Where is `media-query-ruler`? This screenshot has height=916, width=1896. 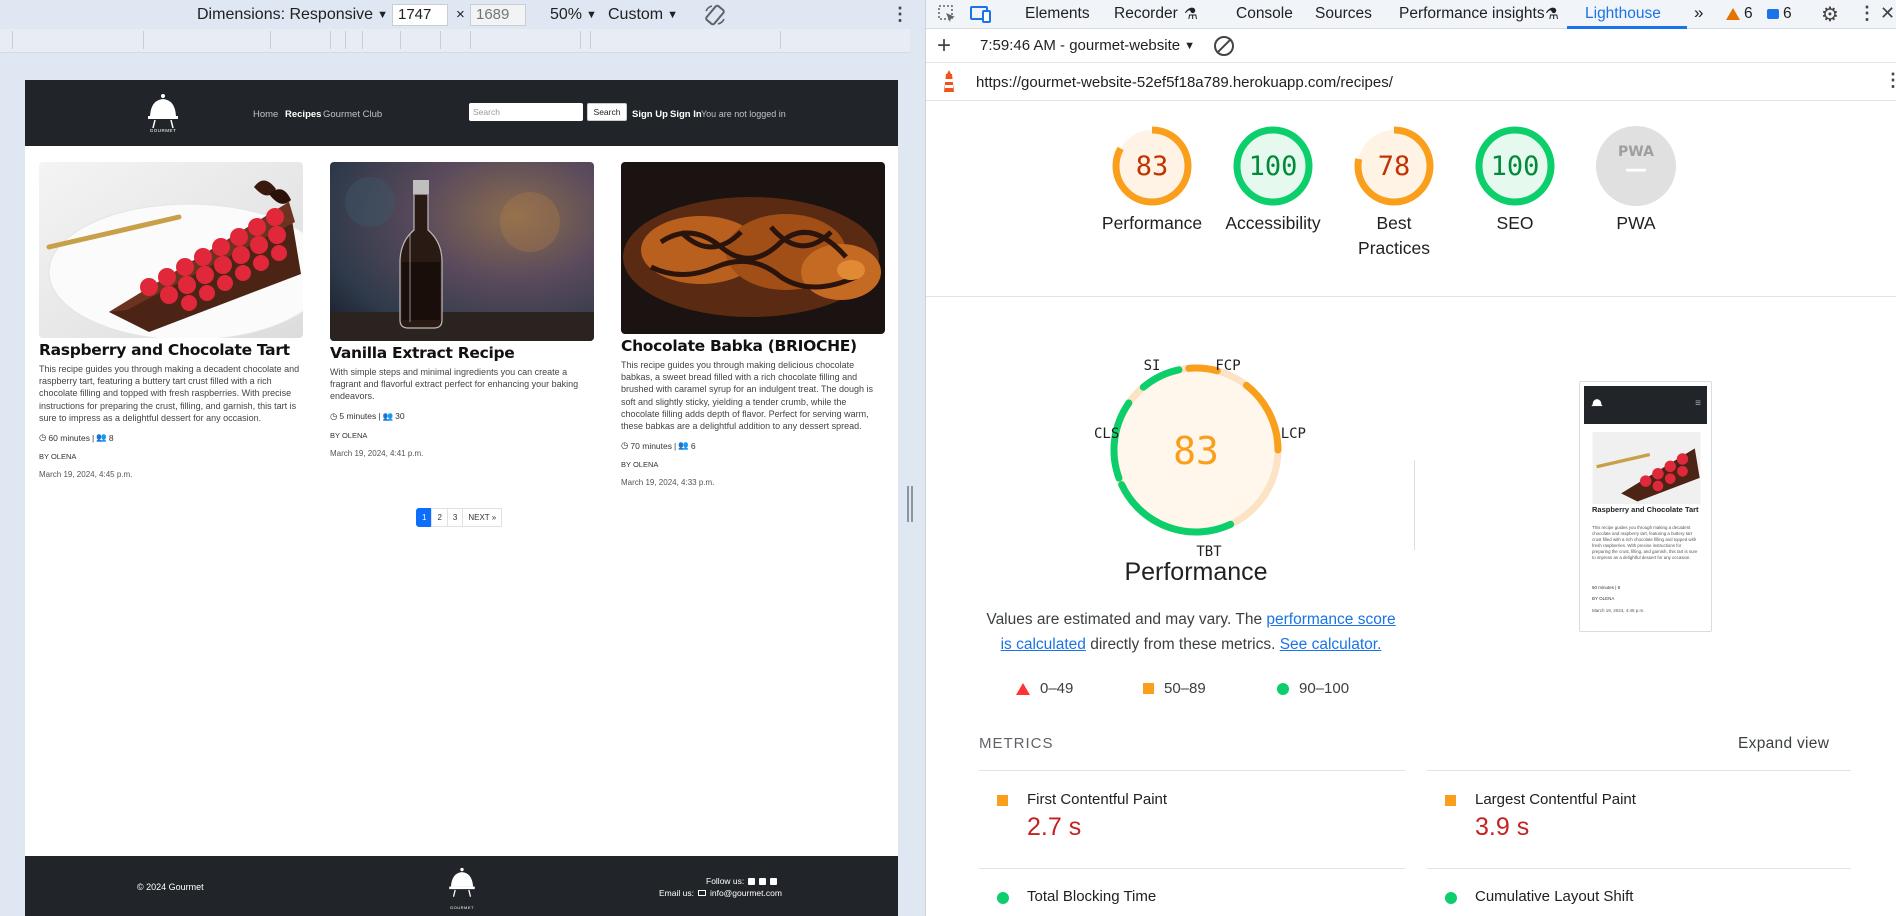 media-query-ruler is located at coordinates (455, 41).